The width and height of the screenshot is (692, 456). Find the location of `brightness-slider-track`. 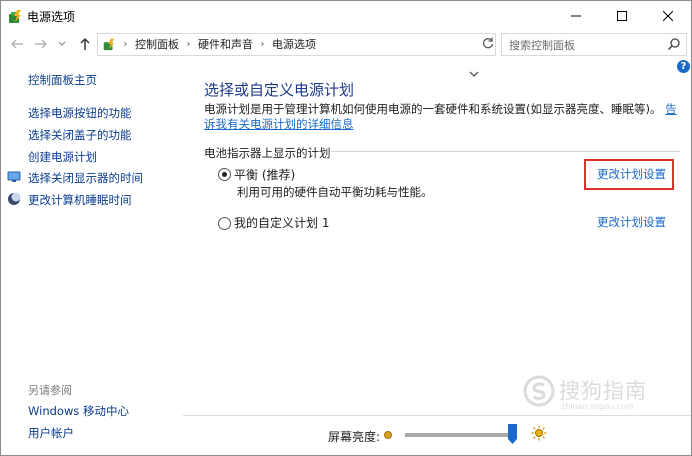

brightness-slider-track is located at coordinates (460, 435).